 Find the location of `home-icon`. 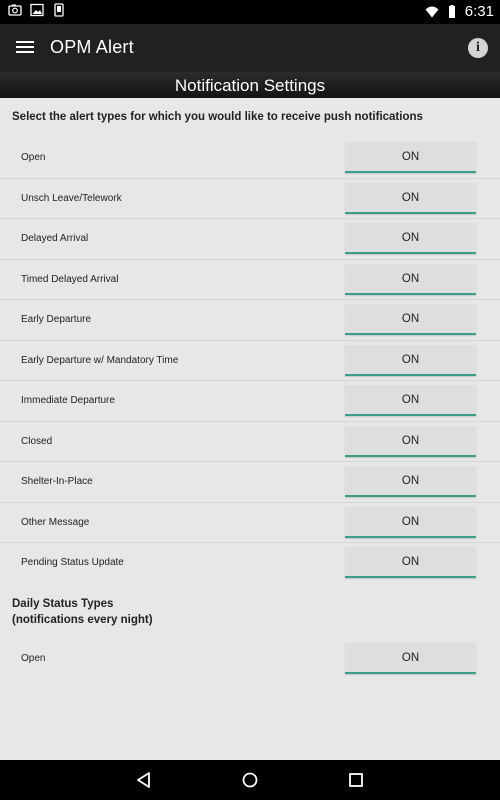

home-icon is located at coordinates (250, 780).